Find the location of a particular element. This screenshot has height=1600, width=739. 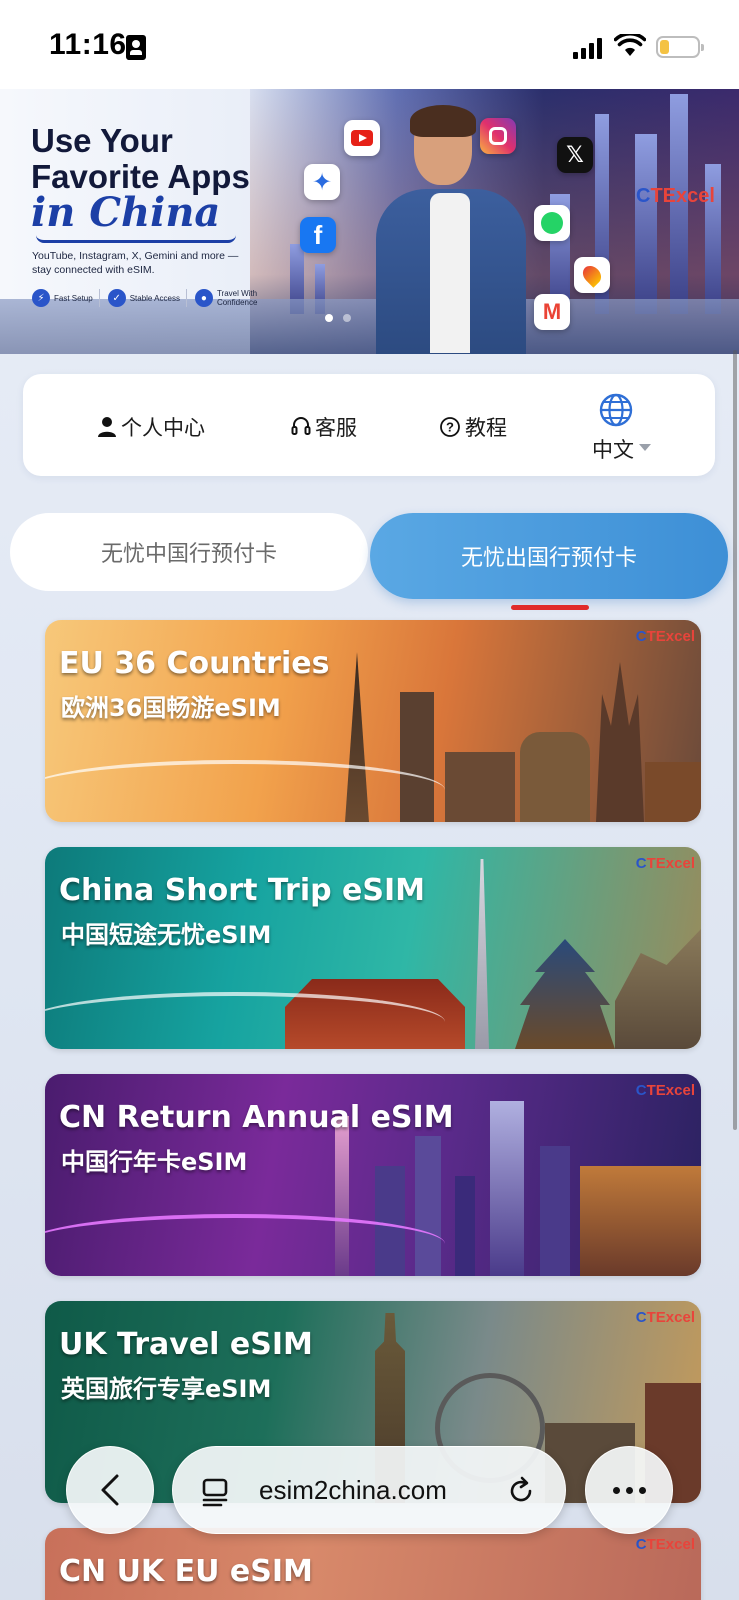

nav-personal-center: 个人中心 is located at coordinates (151, 427).